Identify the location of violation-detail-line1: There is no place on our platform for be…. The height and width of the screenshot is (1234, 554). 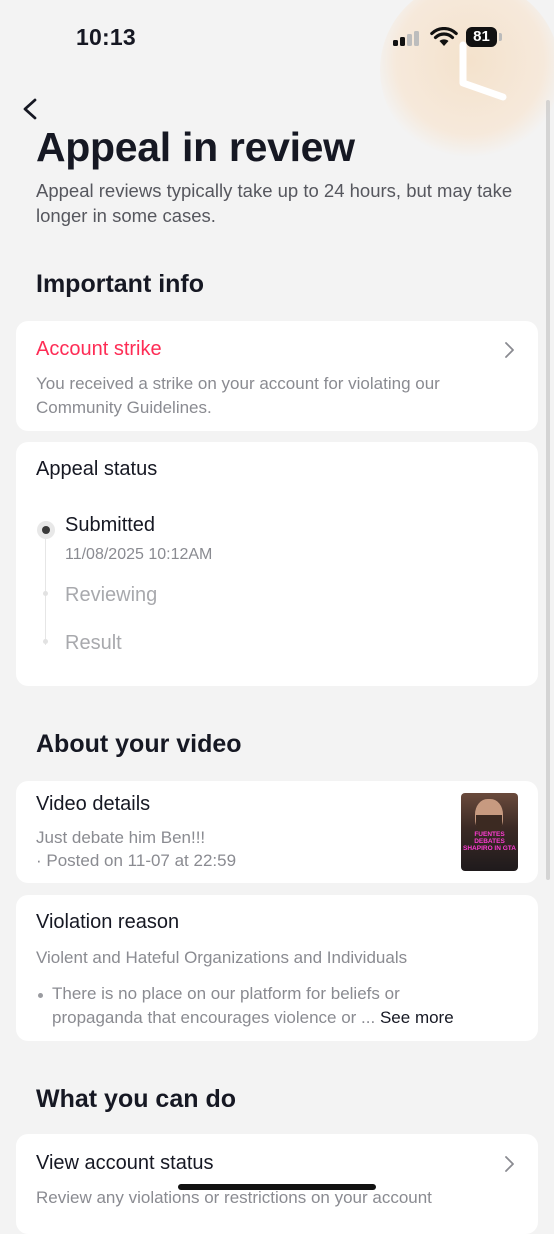
(226, 993).